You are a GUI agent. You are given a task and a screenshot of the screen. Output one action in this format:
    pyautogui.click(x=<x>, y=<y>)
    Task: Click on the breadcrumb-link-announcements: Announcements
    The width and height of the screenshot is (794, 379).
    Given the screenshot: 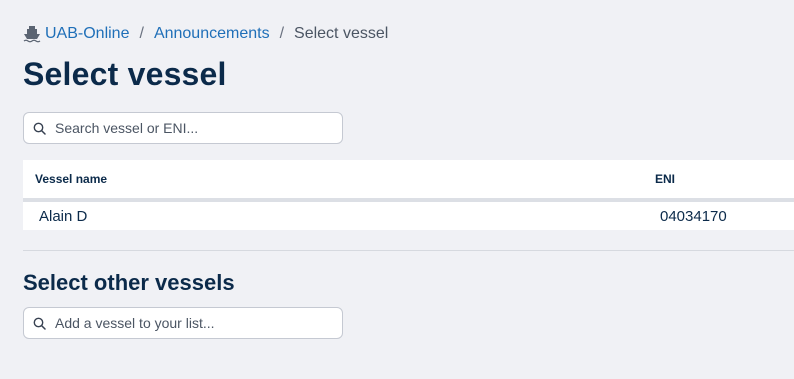 What is the action you would take?
    pyautogui.click(x=212, y=34)
    